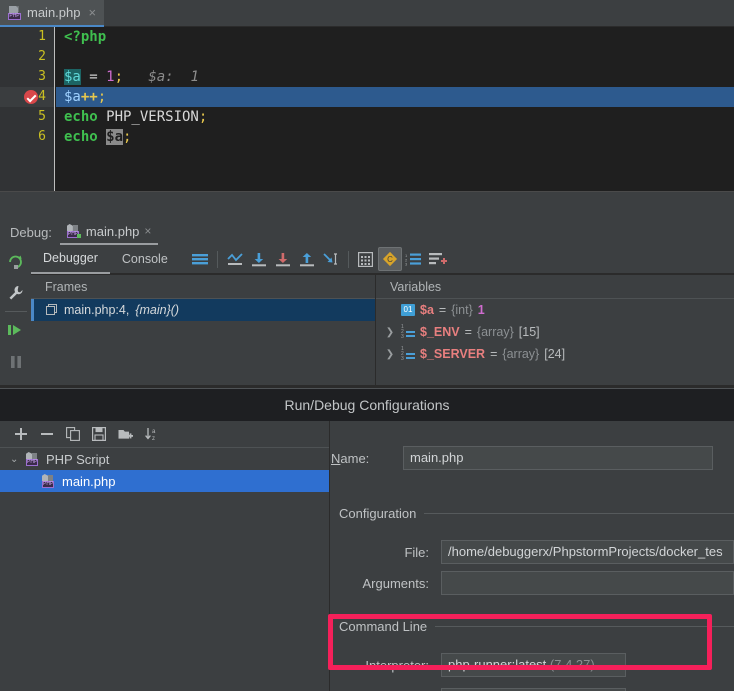 This screenshot has width=734, height=691. I want to click on code-line: echo PHP_VERSION;, so click(395, 117).